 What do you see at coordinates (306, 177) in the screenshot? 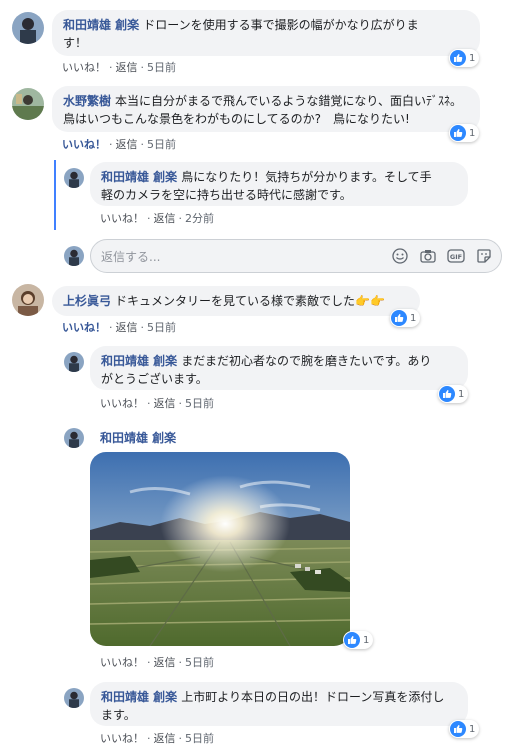
I see `comment-text: 鳥になりたり！気持ちが分かります。そして手` at bounding box center [306, 177].